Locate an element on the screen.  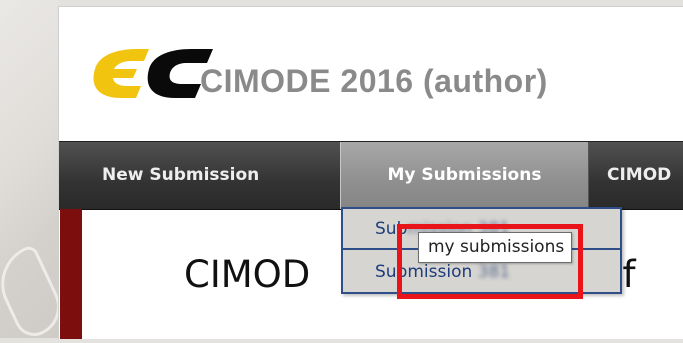
nav-my-submissions: My Submissions is located at coordinates (464, 175).